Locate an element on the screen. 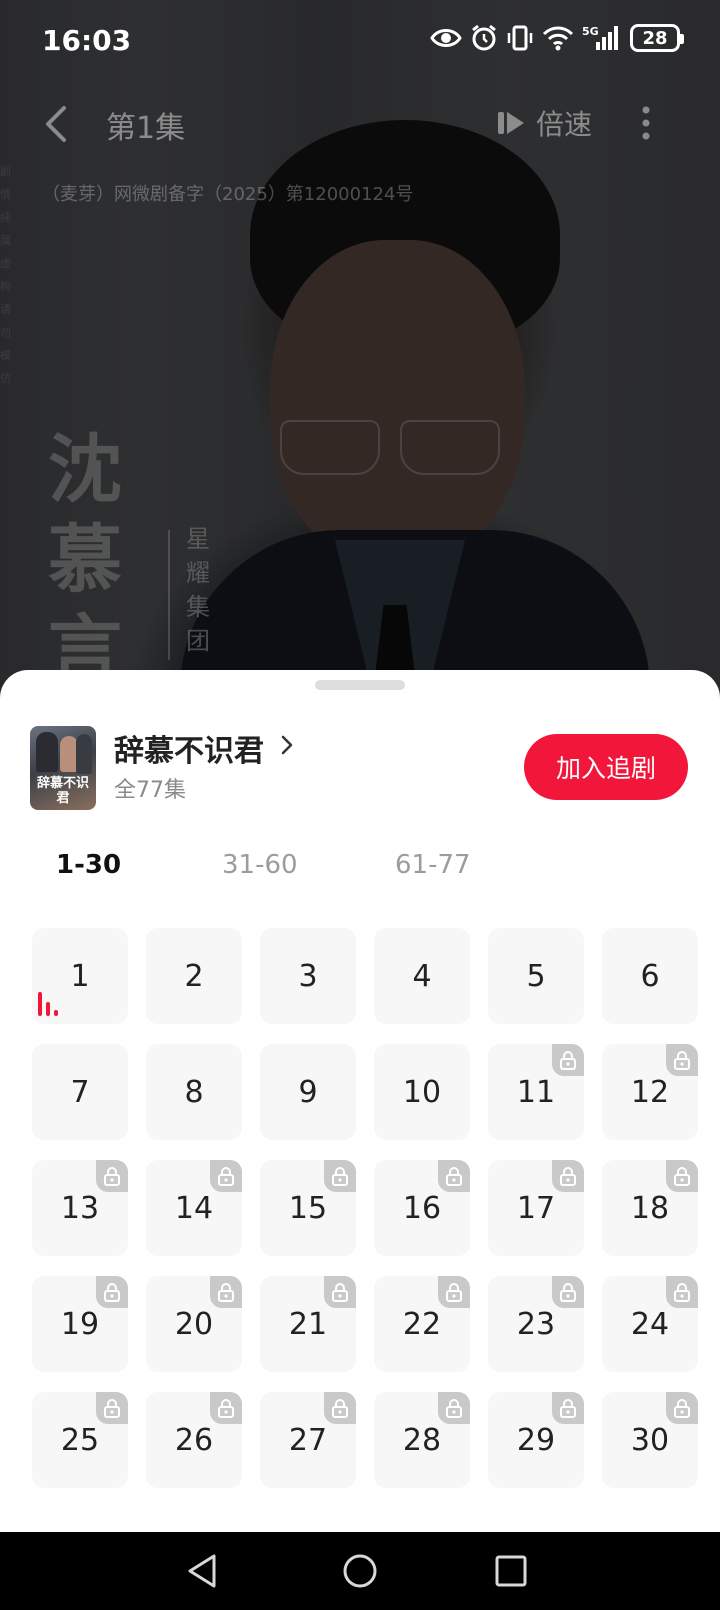 This screenshot has height=1610, width=720. playing-bars-icon is located at coordinates (49, 1003).